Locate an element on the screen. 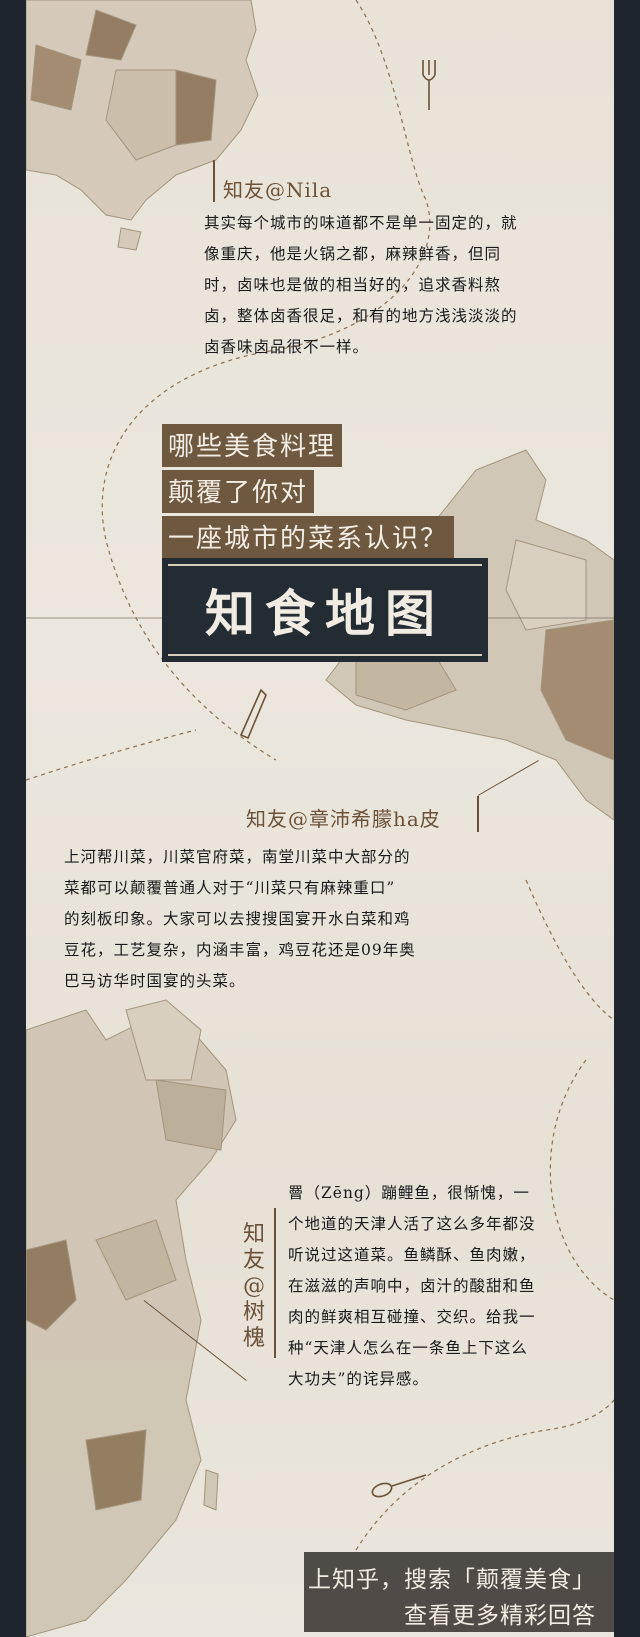  comment-line: 肉的鲜爽相互碰撞、交织。给我一 is located at coordinates (412, 1317).